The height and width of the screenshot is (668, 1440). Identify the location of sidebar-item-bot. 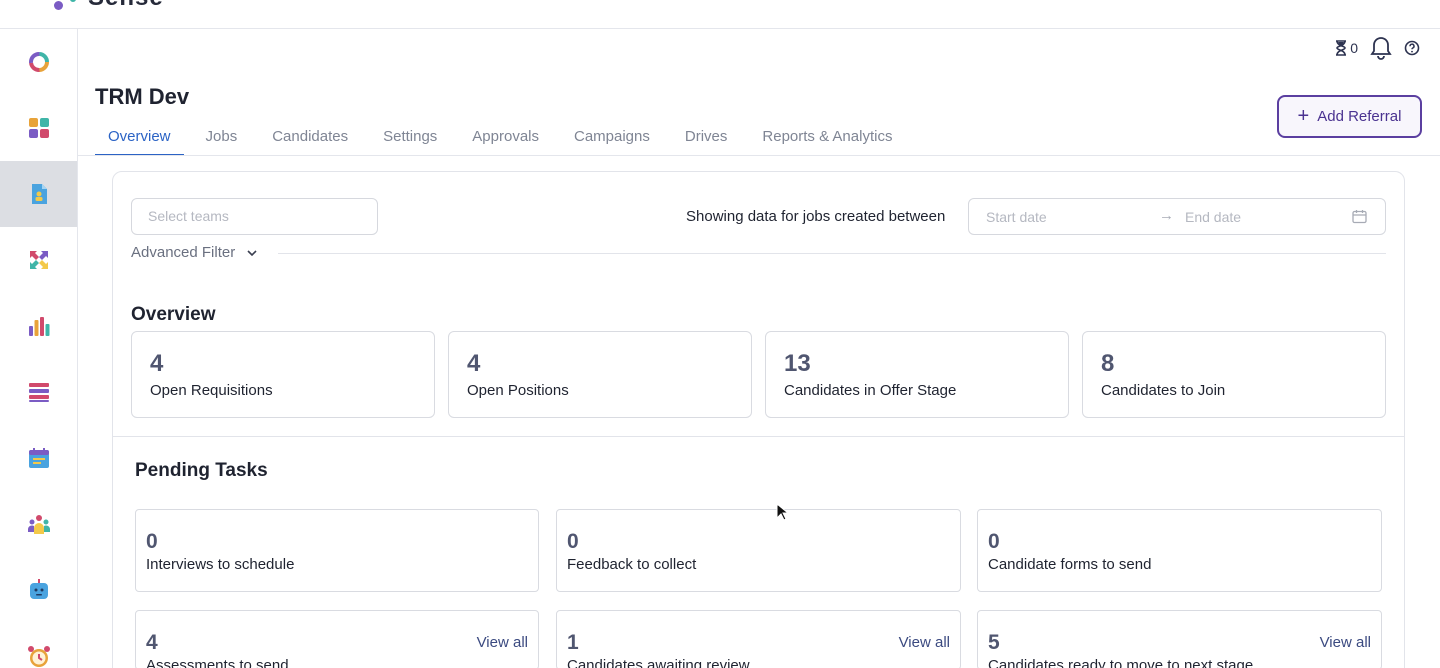
(38, 590).